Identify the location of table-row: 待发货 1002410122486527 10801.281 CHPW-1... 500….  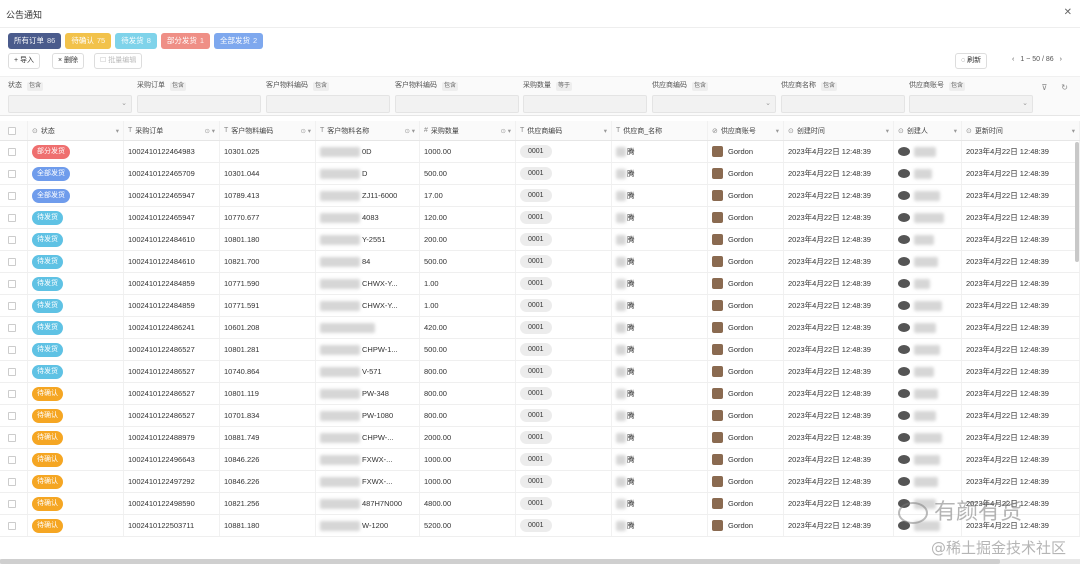
(540, 350).